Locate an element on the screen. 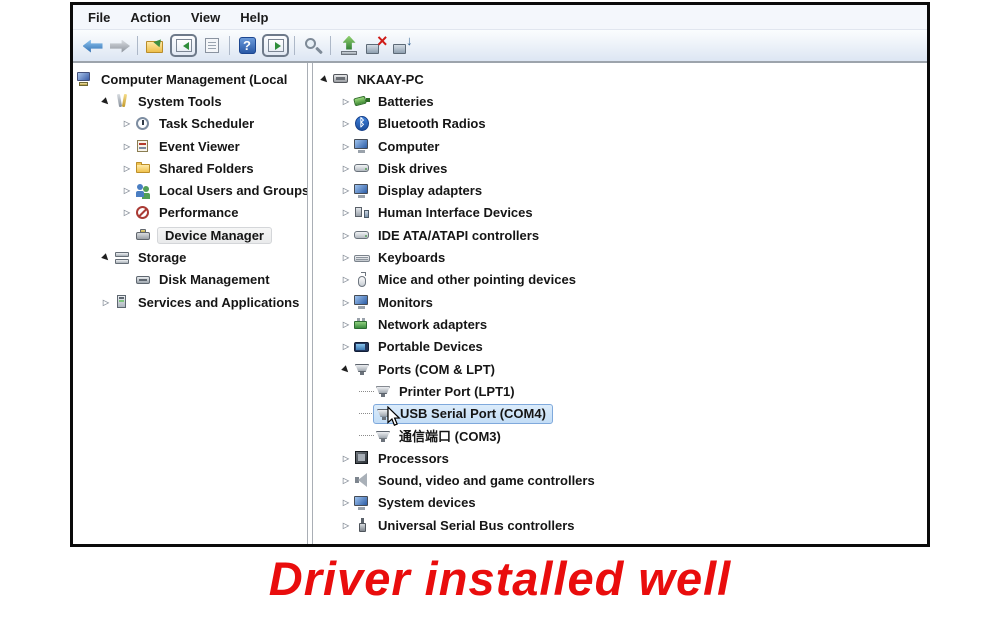 This screenshot has height=631, width=1000. tree-item-universal-serial-bus-controllers: Universal Serial Bus controllers is located at coordinates (620, 525).